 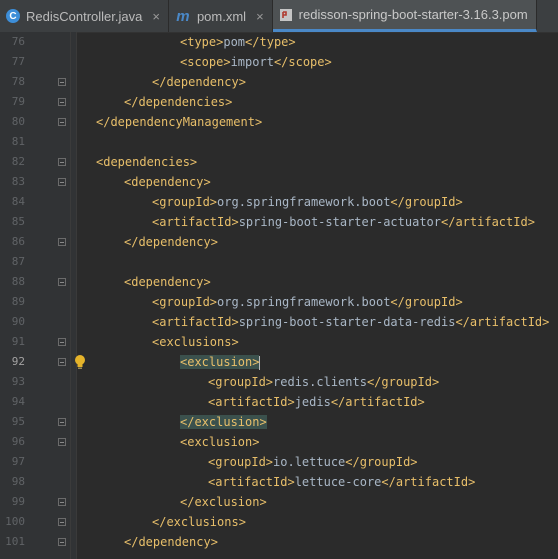 What do you see at coordinates (13, 16) in the screenshot?
I see `class-icon: C` at bounding box center [13, 16].